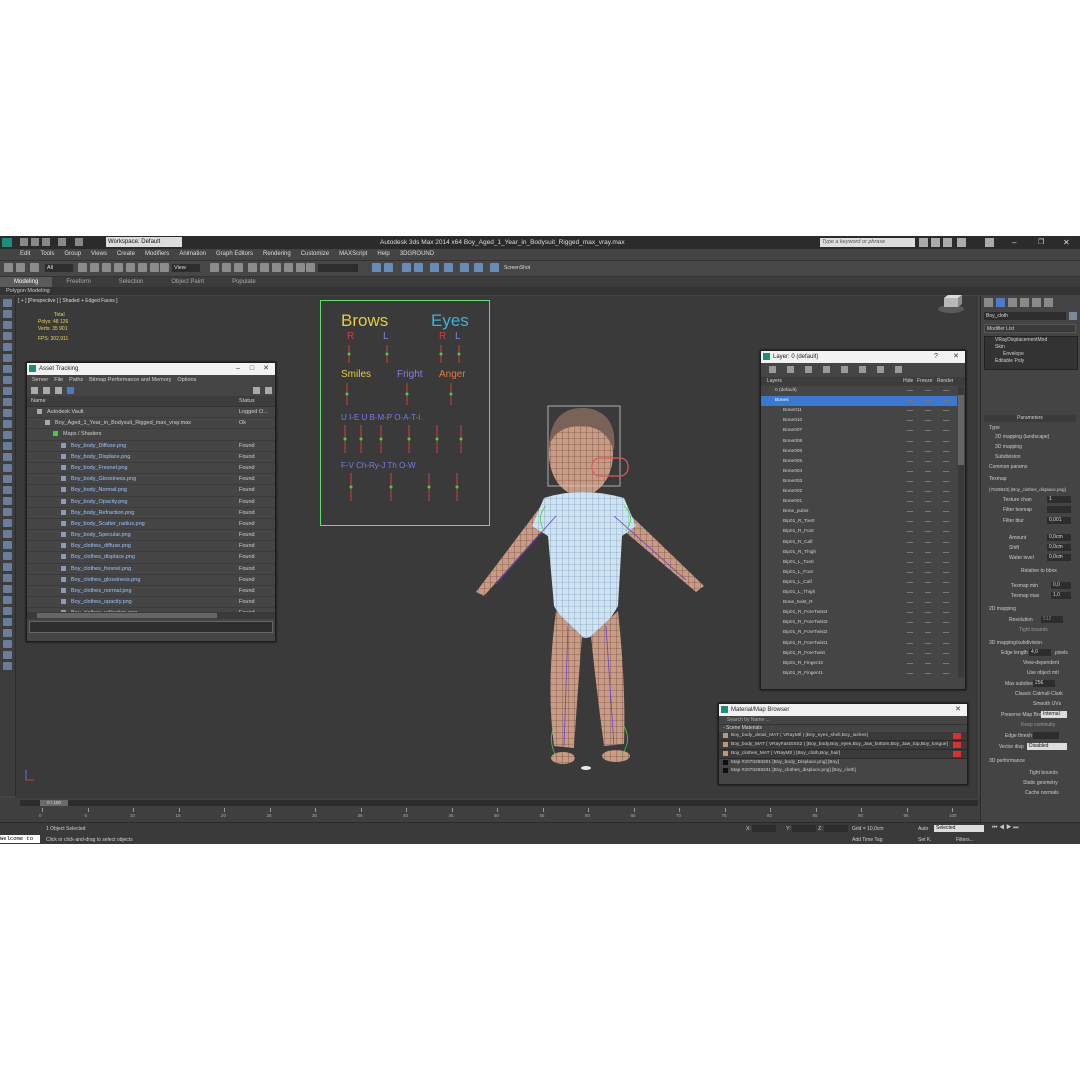 The height and width of the screenshot is (1080, 1080). What do you see at coordinates (130, 380) in the screenshot?
I see `menu-bitmap-performance: Bitmap Performance and Memory` at bounding box center [130, 380].